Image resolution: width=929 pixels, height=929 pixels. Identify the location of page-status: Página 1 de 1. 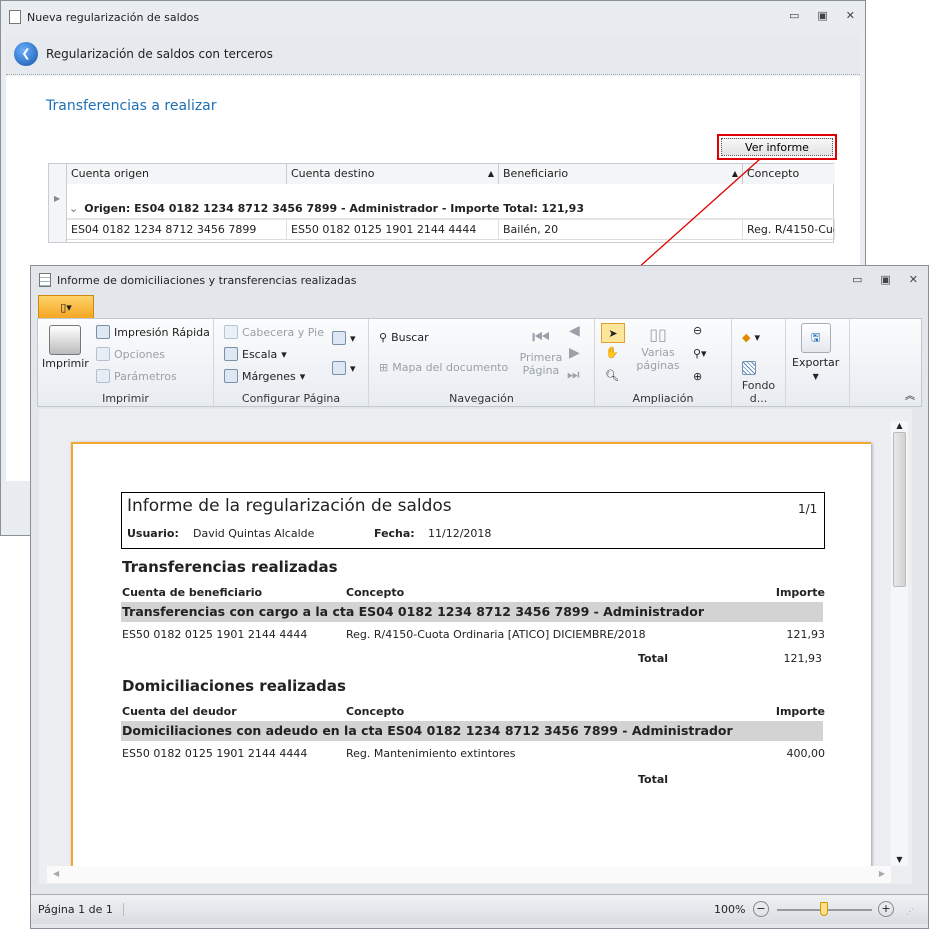
(81, 909).